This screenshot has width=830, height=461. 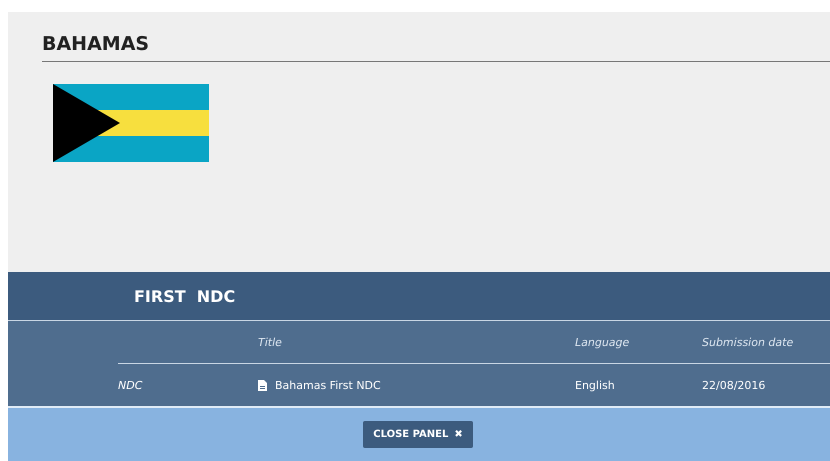 What do you see at coordinates (602, 342) in the screenshot?
I see `column-header: Language` at bounding box center [602, 342].